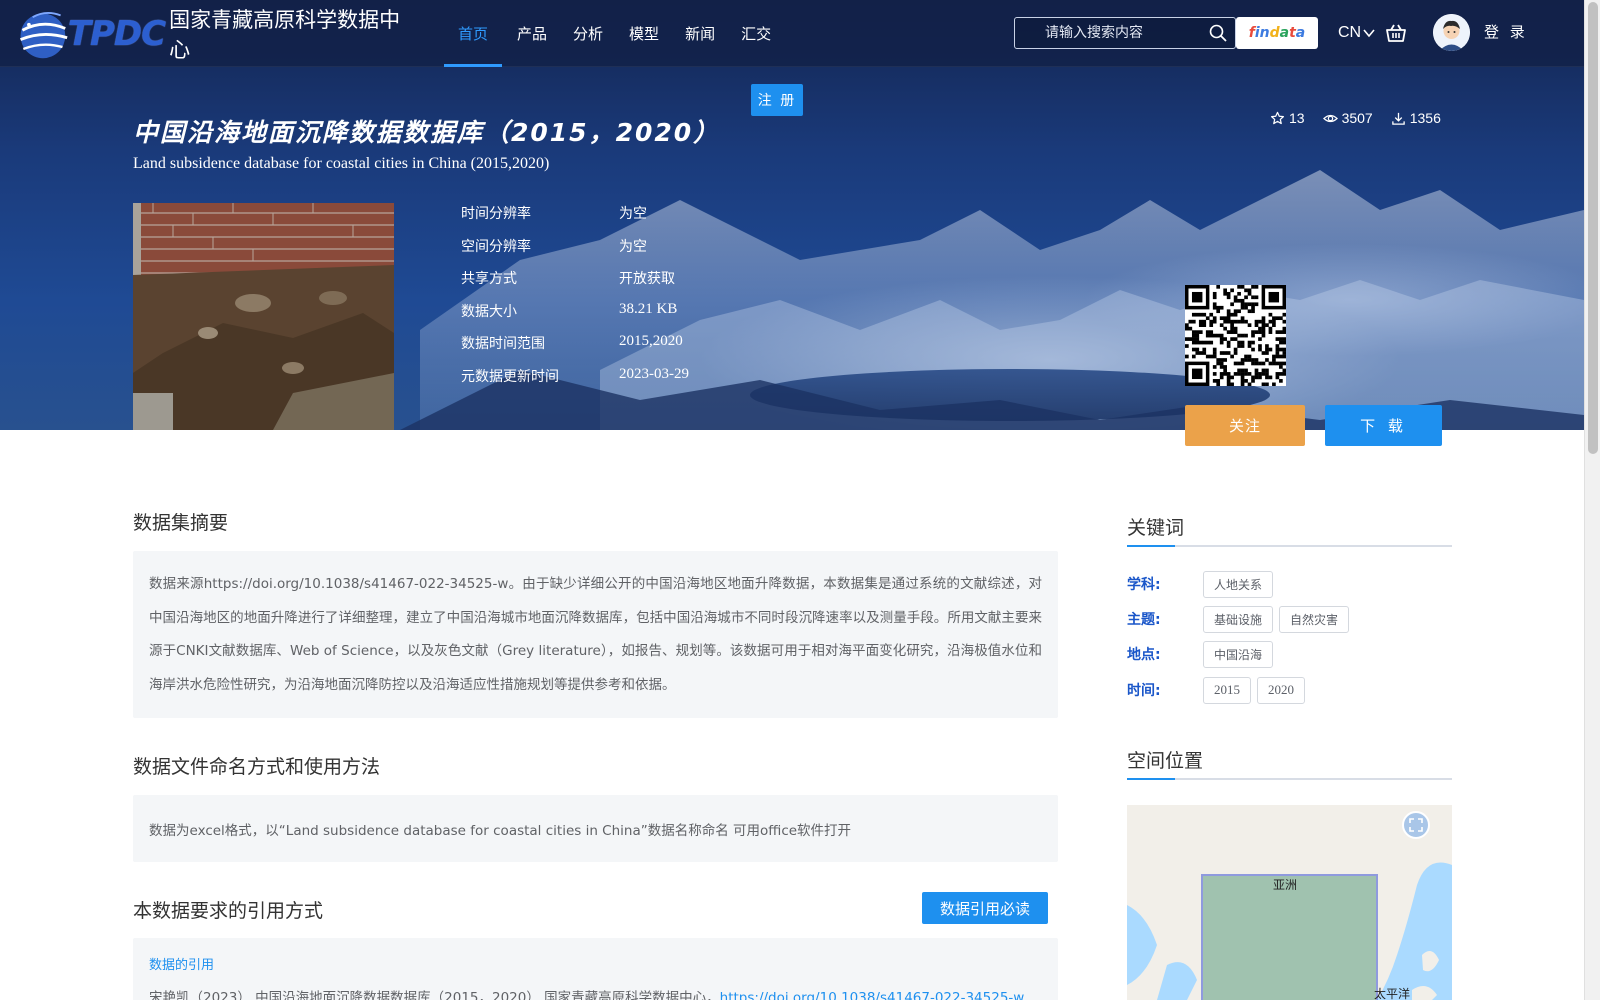  Describe the element at coordinates (496, 214) in the screenshot. I see `meta-label: 时间分辨率` at that location.